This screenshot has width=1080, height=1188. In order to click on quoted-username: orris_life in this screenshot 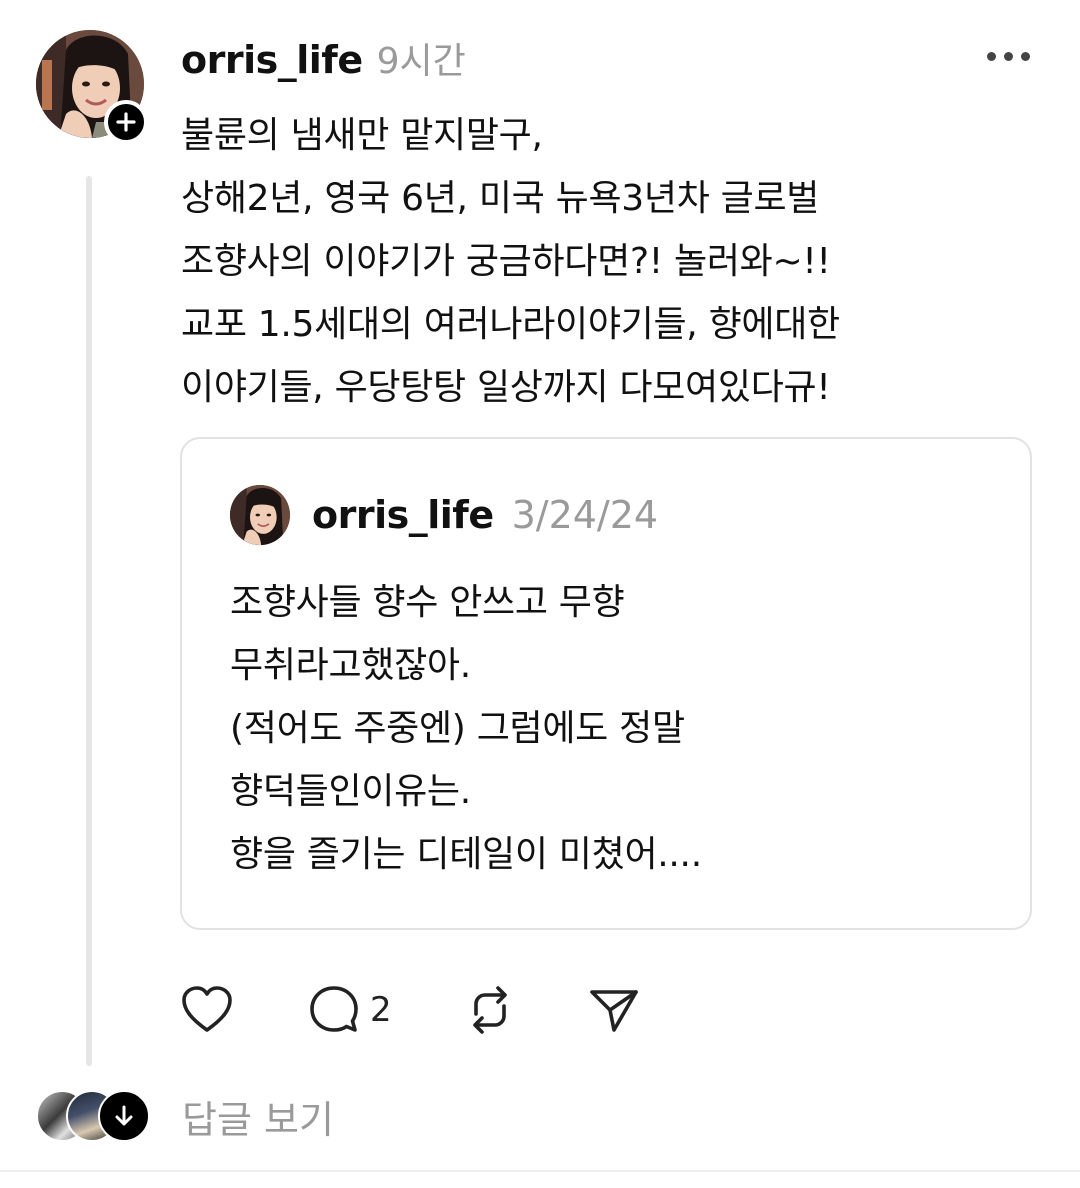, I will do `click(403, 515)`.